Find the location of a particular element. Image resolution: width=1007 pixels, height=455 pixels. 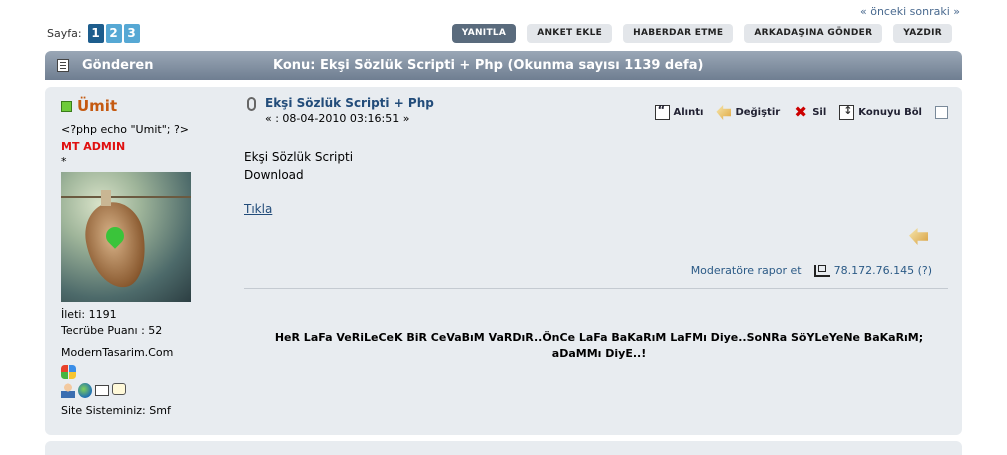

quote-label: Alıntı is located at coordinates (688, 112).